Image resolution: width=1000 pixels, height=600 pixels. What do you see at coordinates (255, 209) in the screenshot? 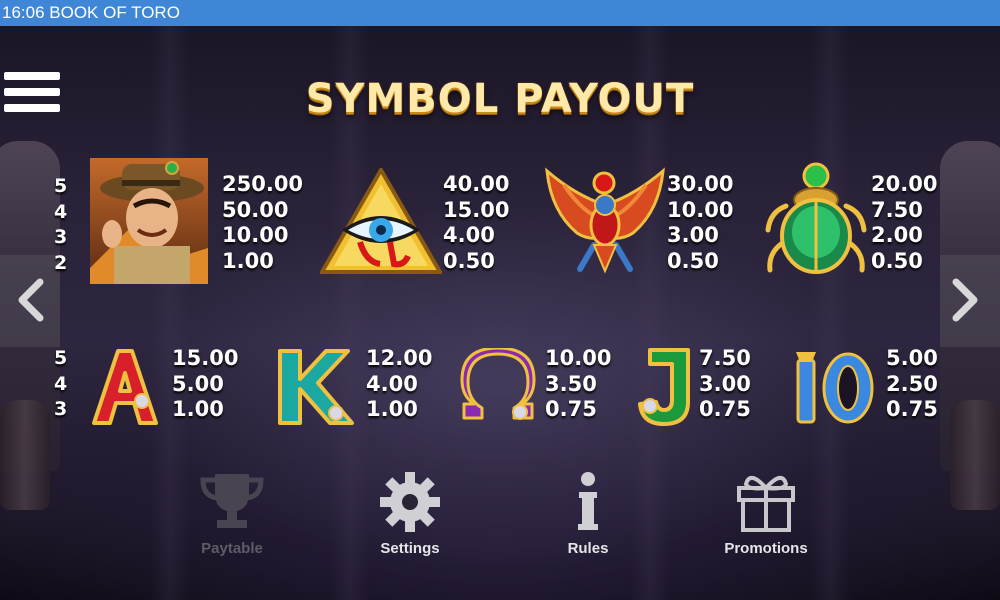
I see `payout-value: 50.00` at bounding box center [255, 209].